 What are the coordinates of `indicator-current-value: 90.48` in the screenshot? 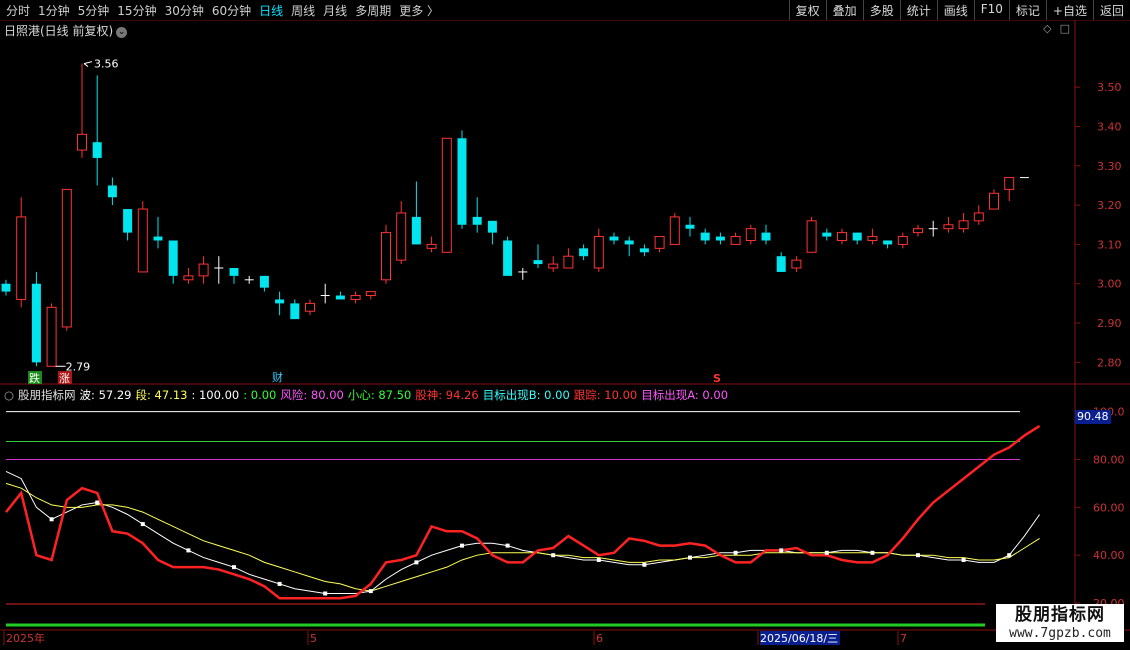 It's located at (1093, 417).